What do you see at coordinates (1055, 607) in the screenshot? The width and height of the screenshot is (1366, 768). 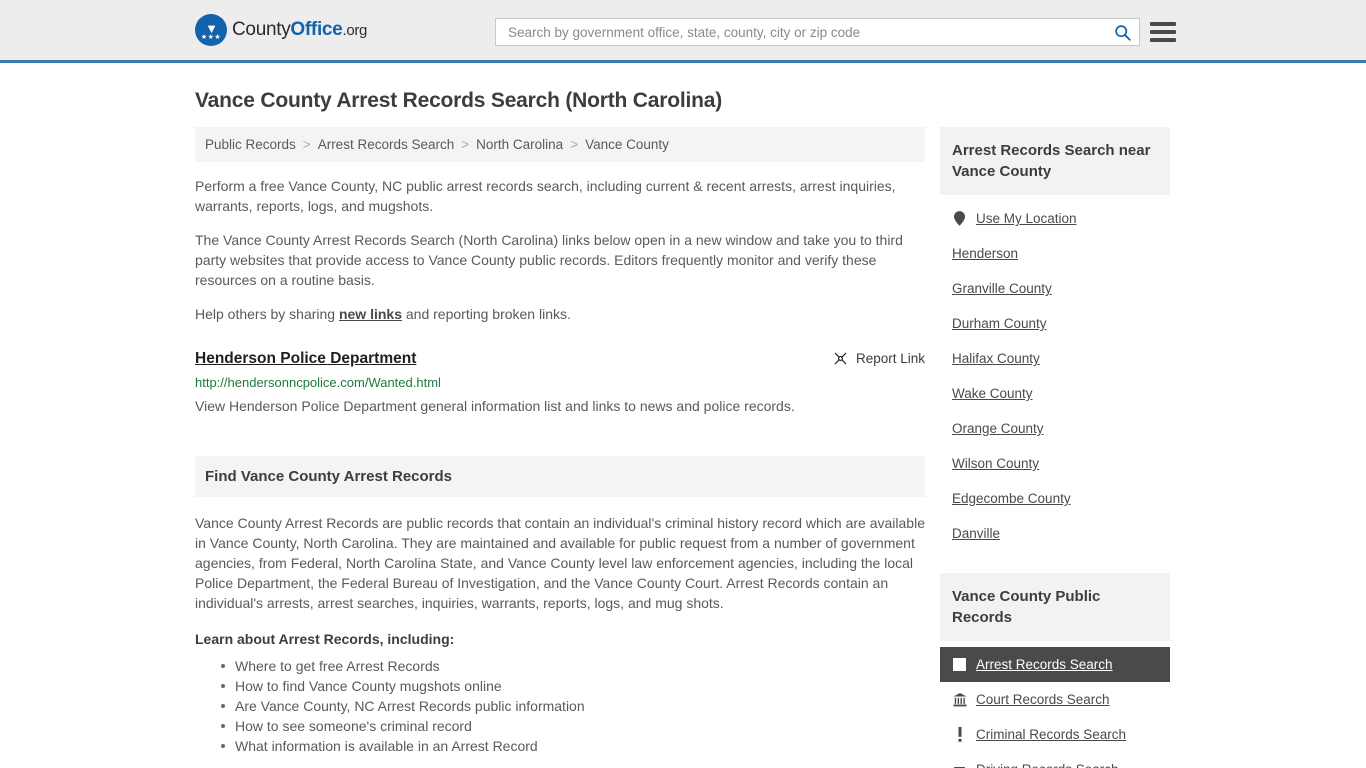 I see `sidebar-public-records-heading: Vance County Public Records` at bounding box center [1055, 607].